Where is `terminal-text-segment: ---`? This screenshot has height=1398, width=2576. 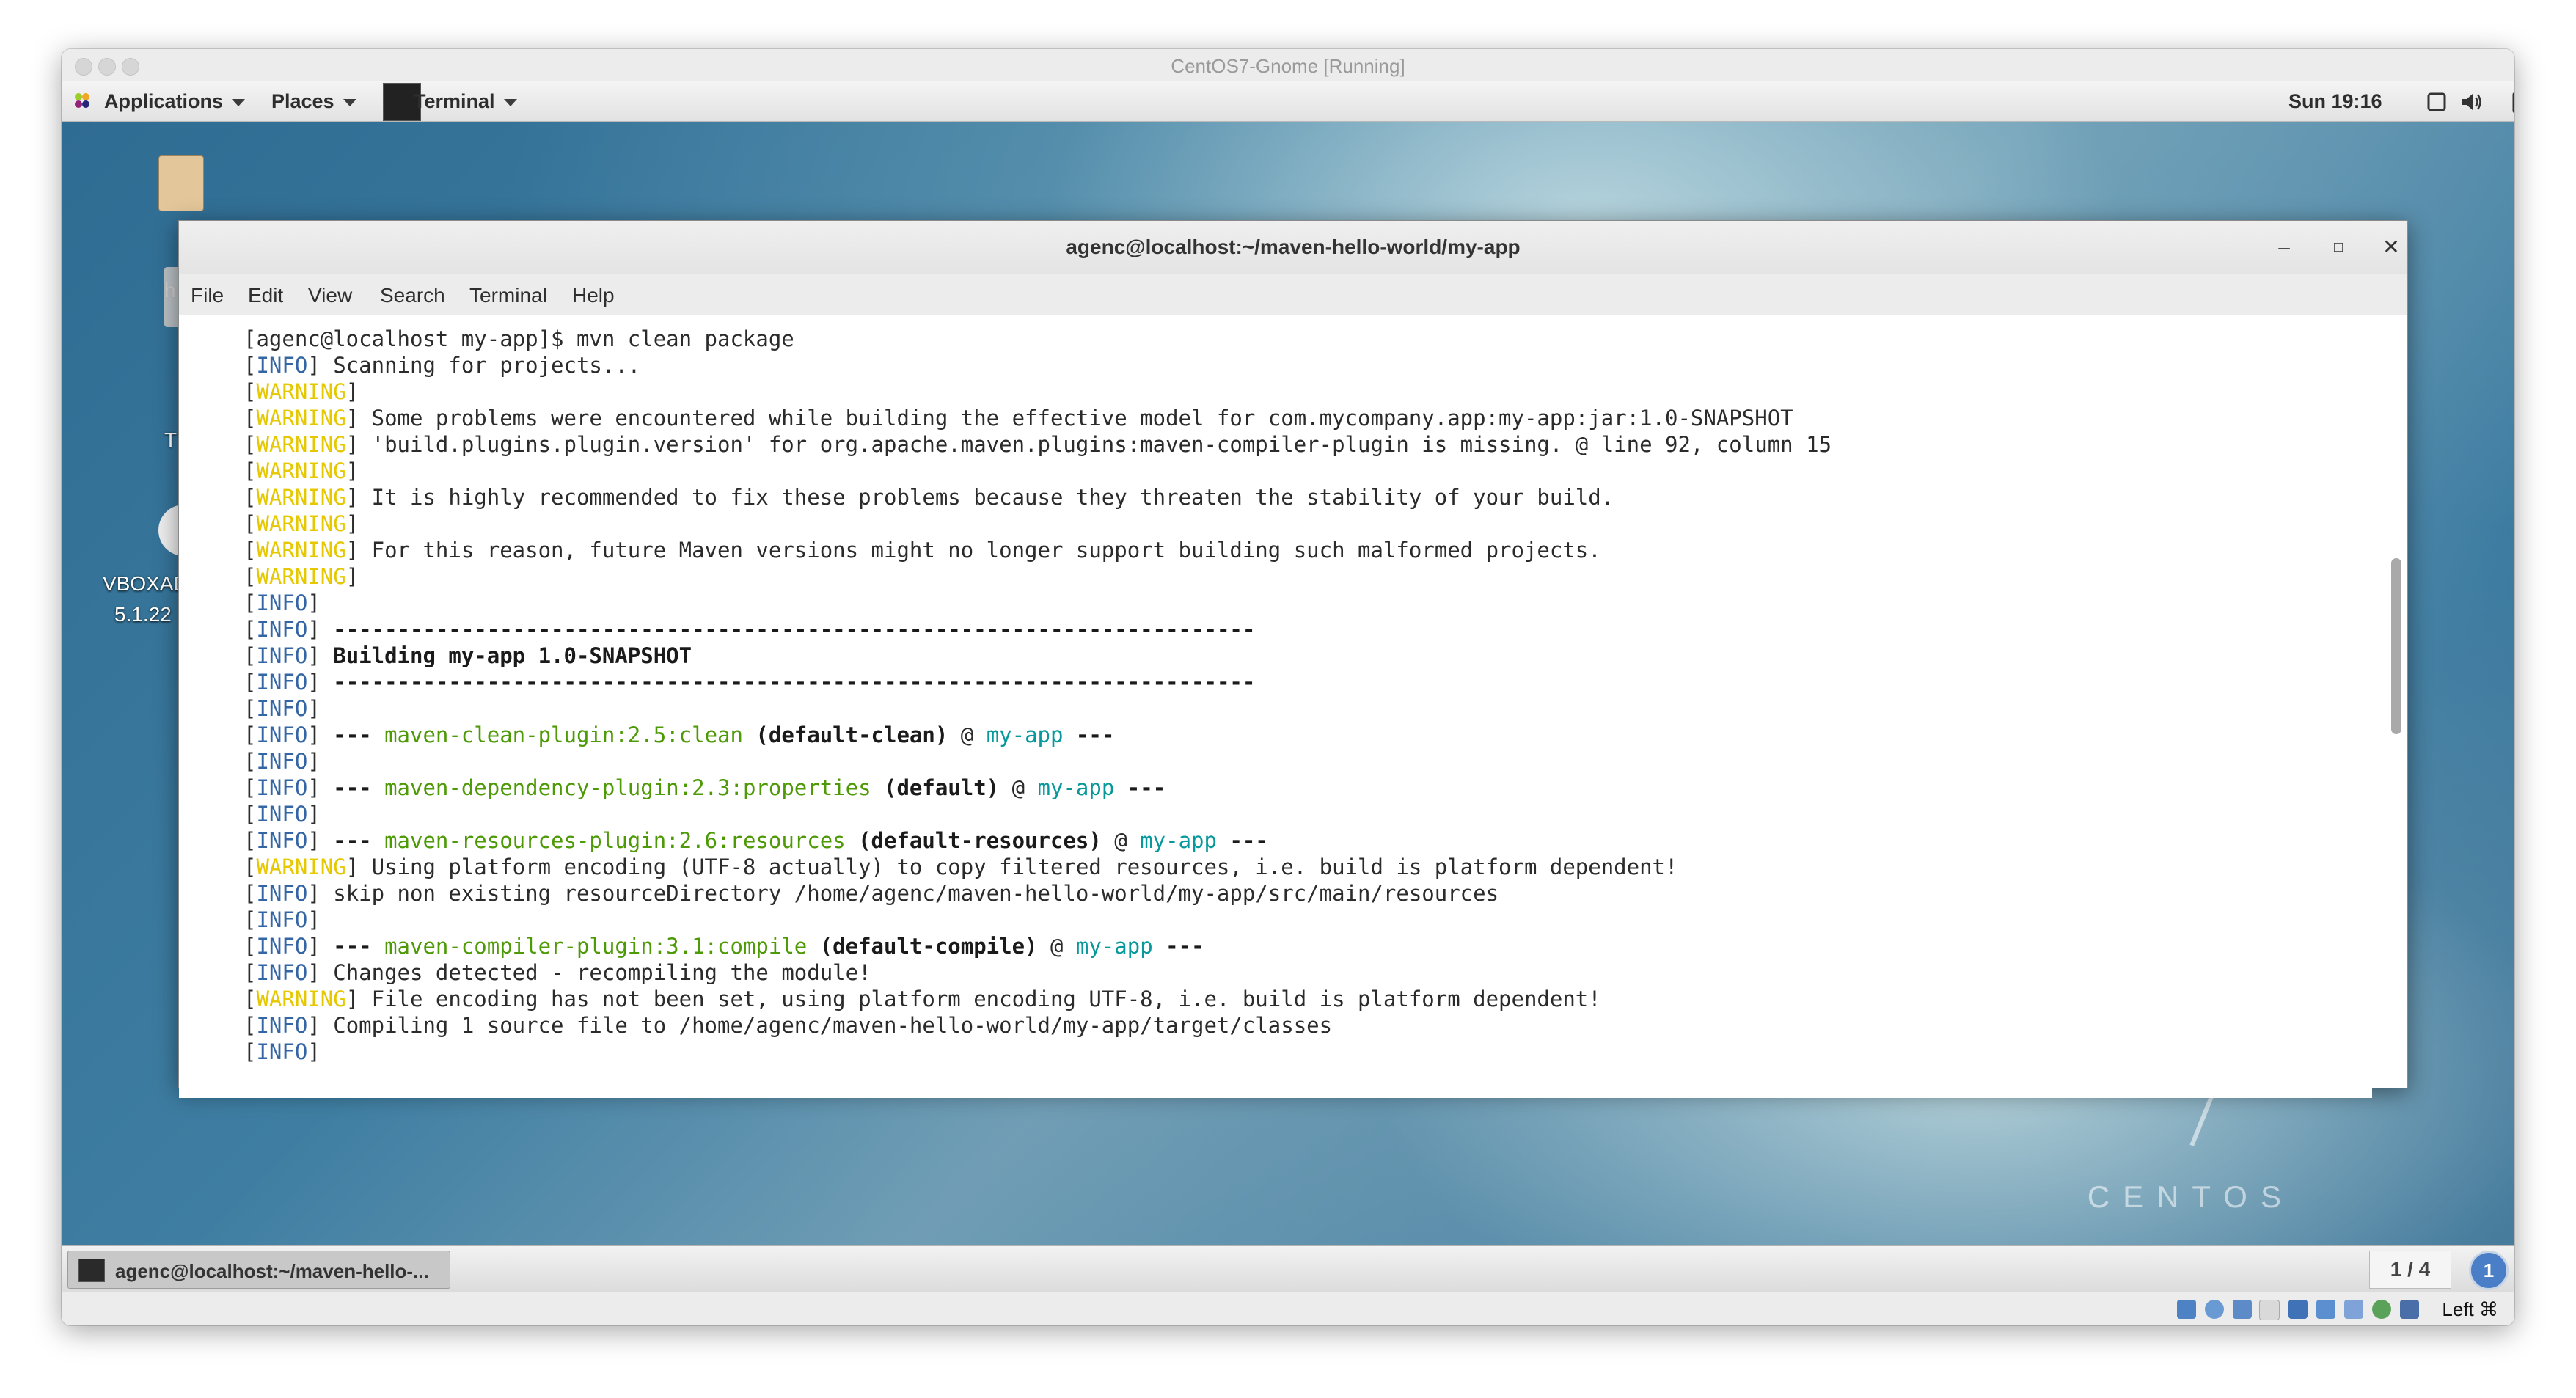 terminal-text-segment: --- is located at coordinates (1089, 735).